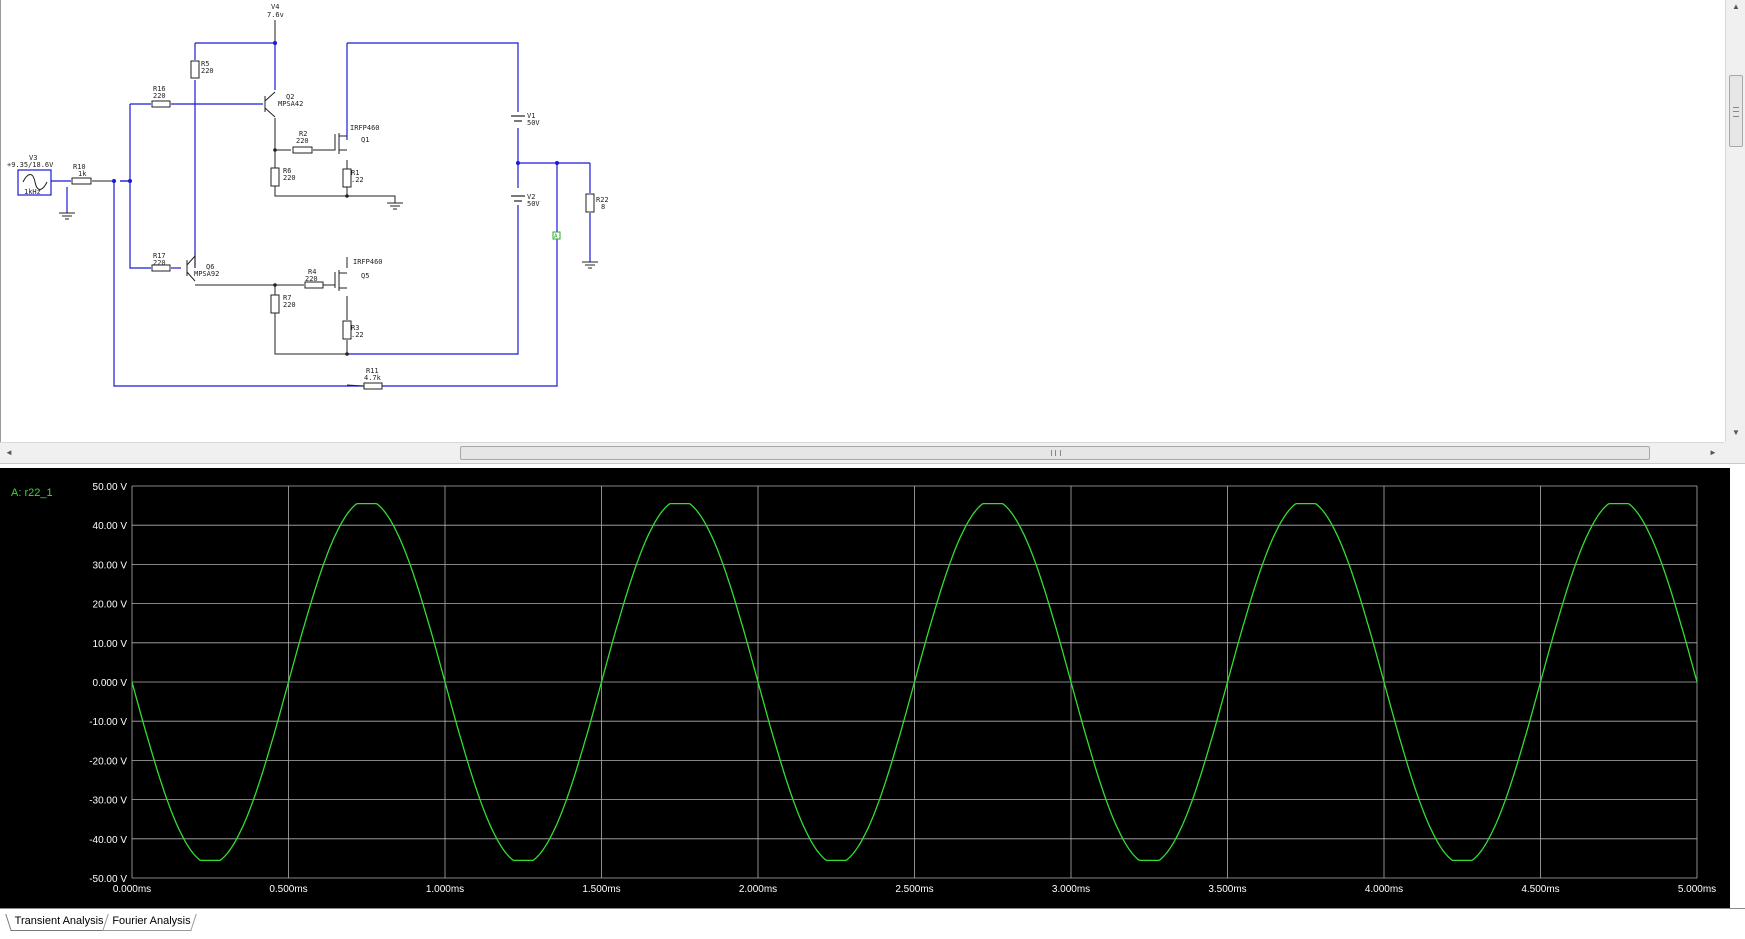  I want to click on v3-freq: 1kHz, so click(32, 192).